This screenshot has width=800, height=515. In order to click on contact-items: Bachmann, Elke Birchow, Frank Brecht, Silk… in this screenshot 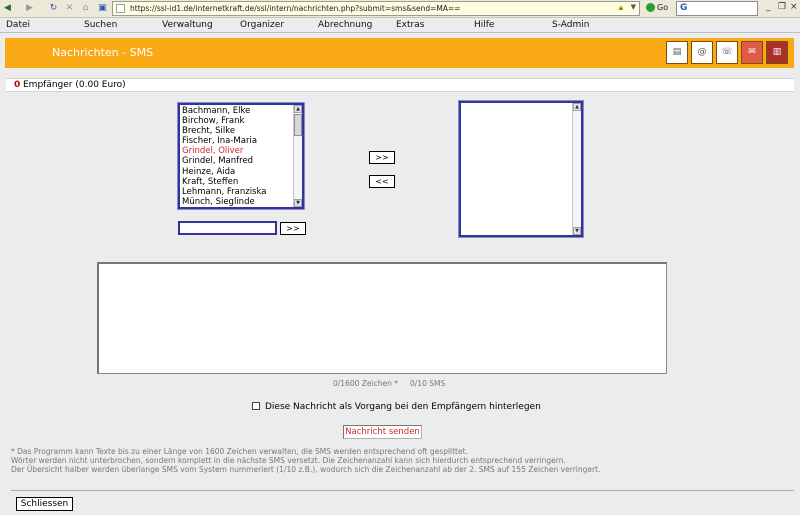, I will do `click(224, 156)`.